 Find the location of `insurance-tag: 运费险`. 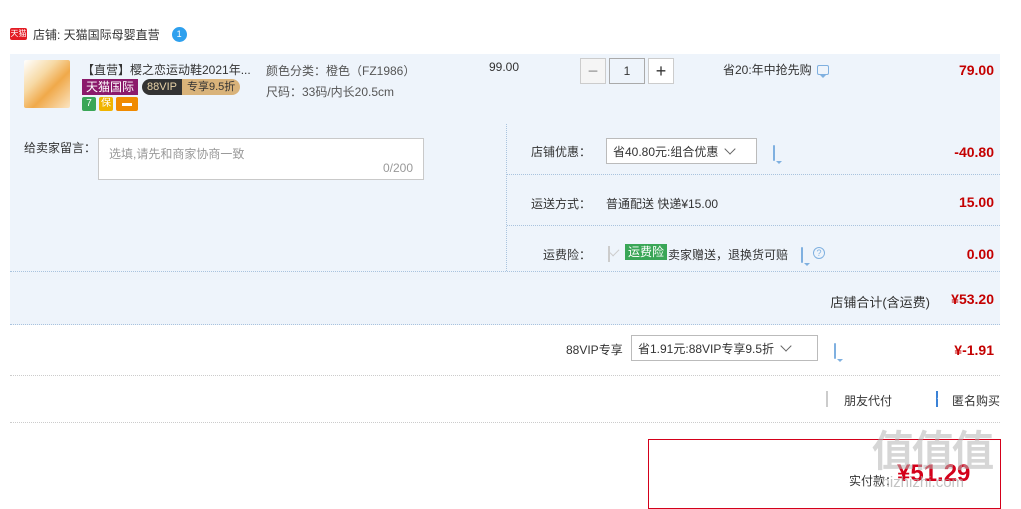

insurance-tag: 运费险 is located at coordinates (646, 252).